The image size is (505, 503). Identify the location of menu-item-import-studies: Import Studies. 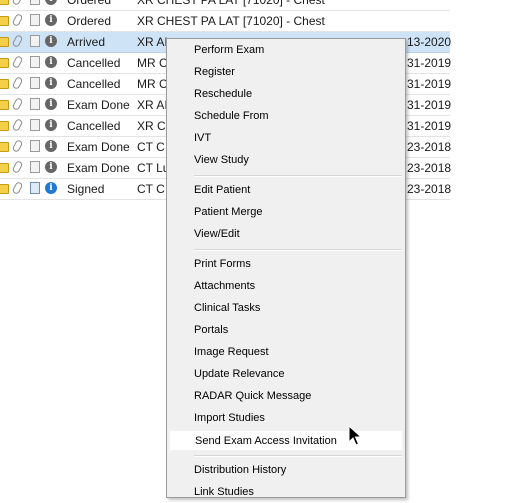
(286, 418).